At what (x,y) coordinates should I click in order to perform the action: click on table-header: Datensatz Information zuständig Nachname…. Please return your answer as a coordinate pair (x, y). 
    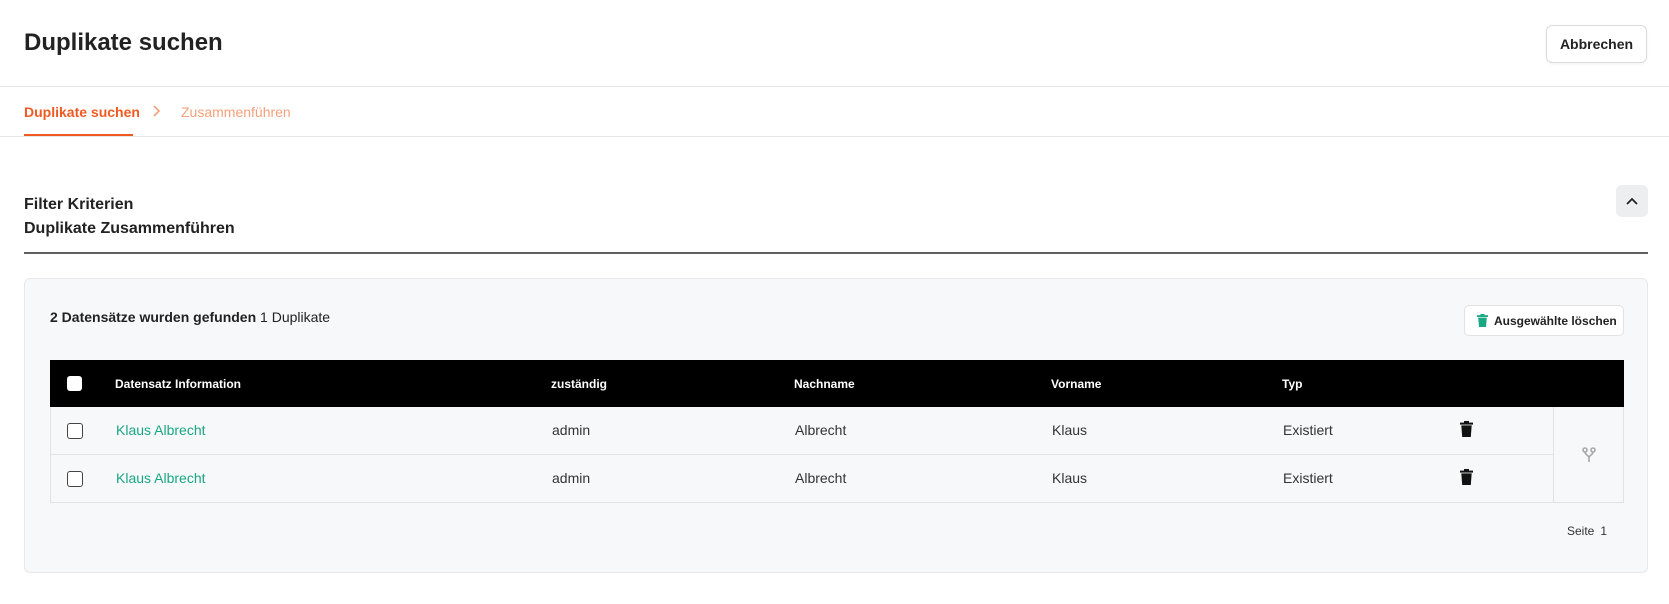
    Looking at the image, I should click on (837, 383).